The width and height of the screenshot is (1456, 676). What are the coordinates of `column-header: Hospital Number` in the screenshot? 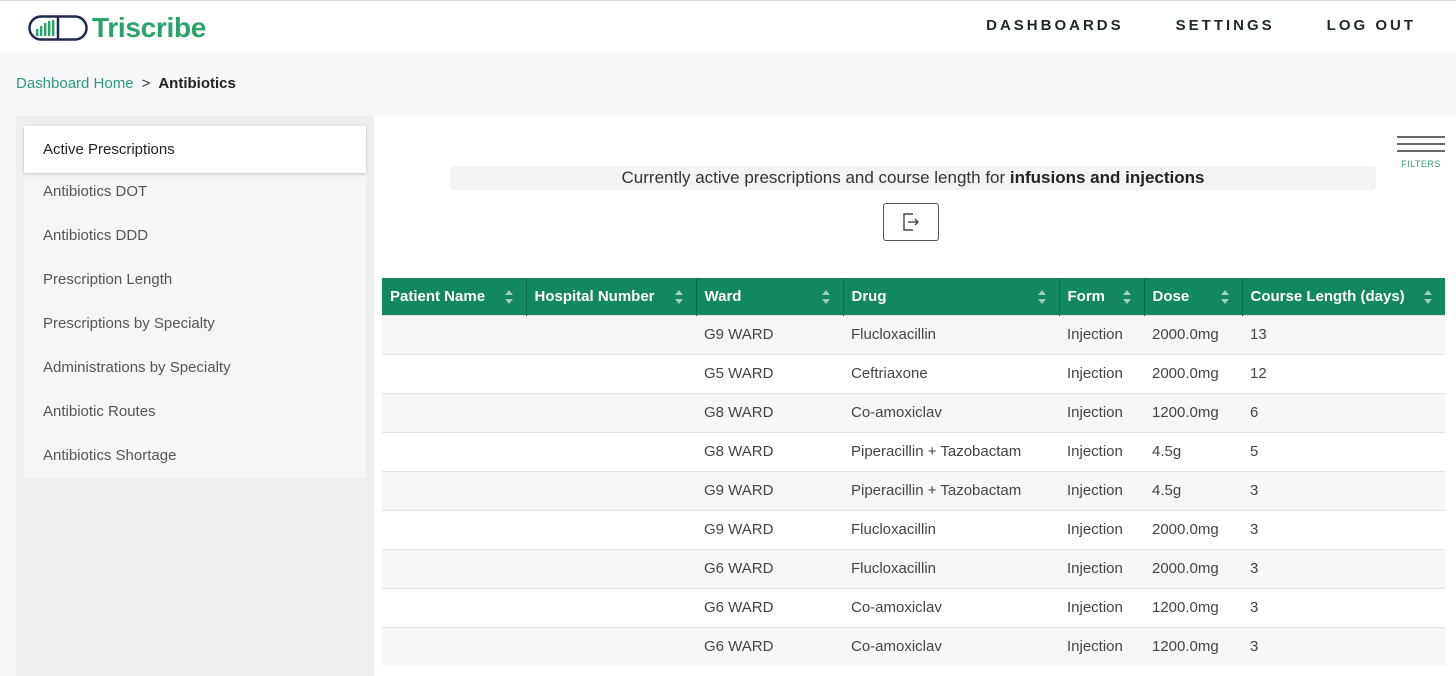 It's located at (611, 296).